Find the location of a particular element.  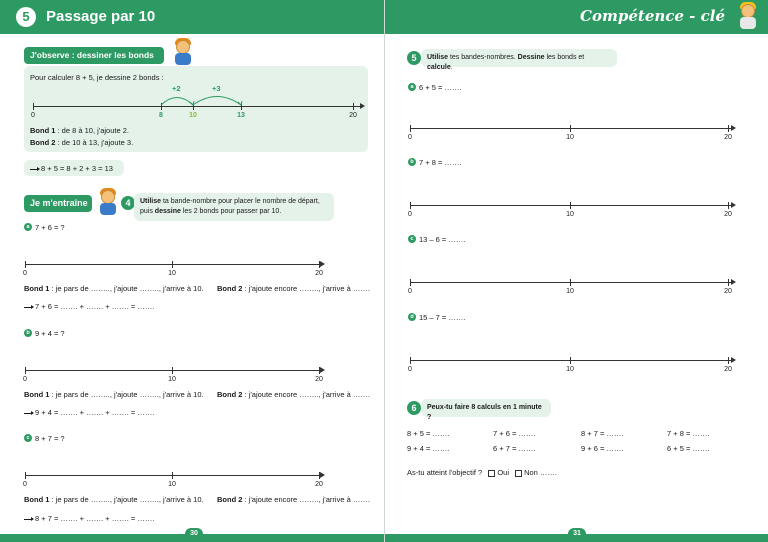

quick-calc: 8 + 7 = ……. is located at coordinates (602, 433).